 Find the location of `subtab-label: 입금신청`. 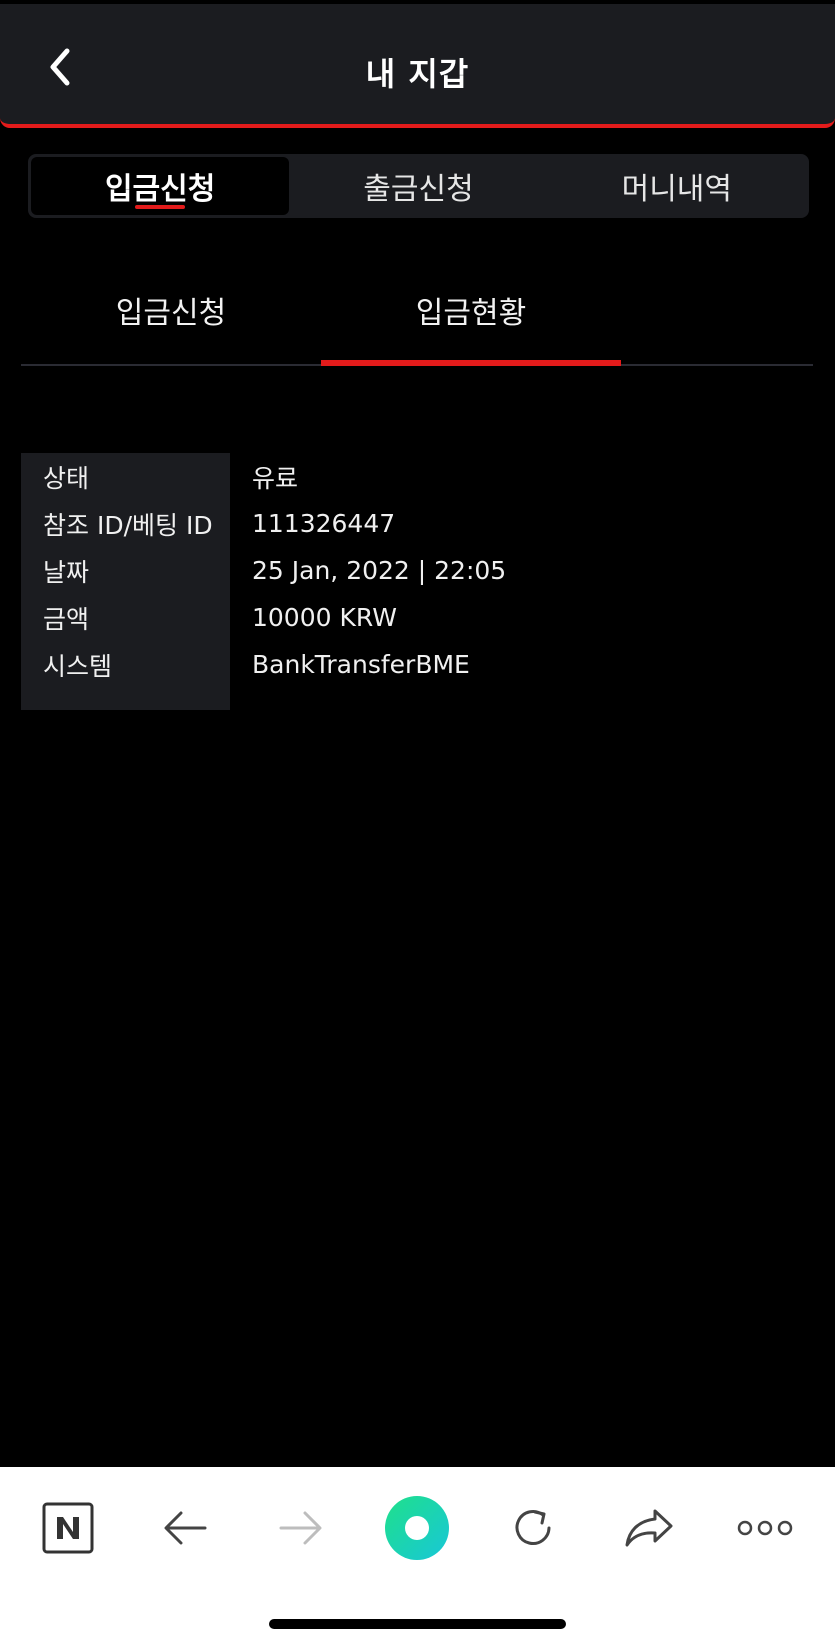

subtab-label: 입금신청 is located at coordinates (171, 313).